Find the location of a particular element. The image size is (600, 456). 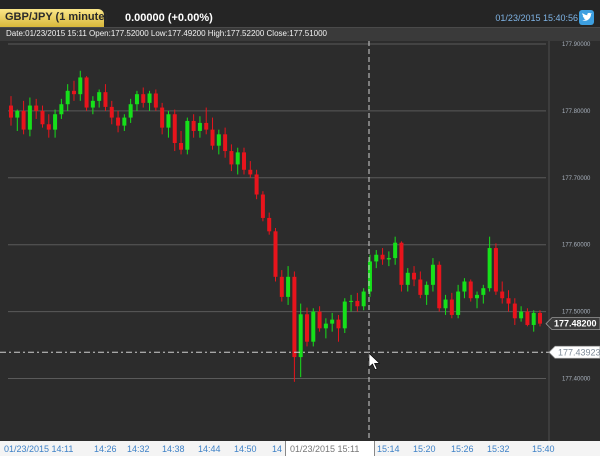

price-change: 0.00000 (+0.00%) is located at coordinates (169, 18).